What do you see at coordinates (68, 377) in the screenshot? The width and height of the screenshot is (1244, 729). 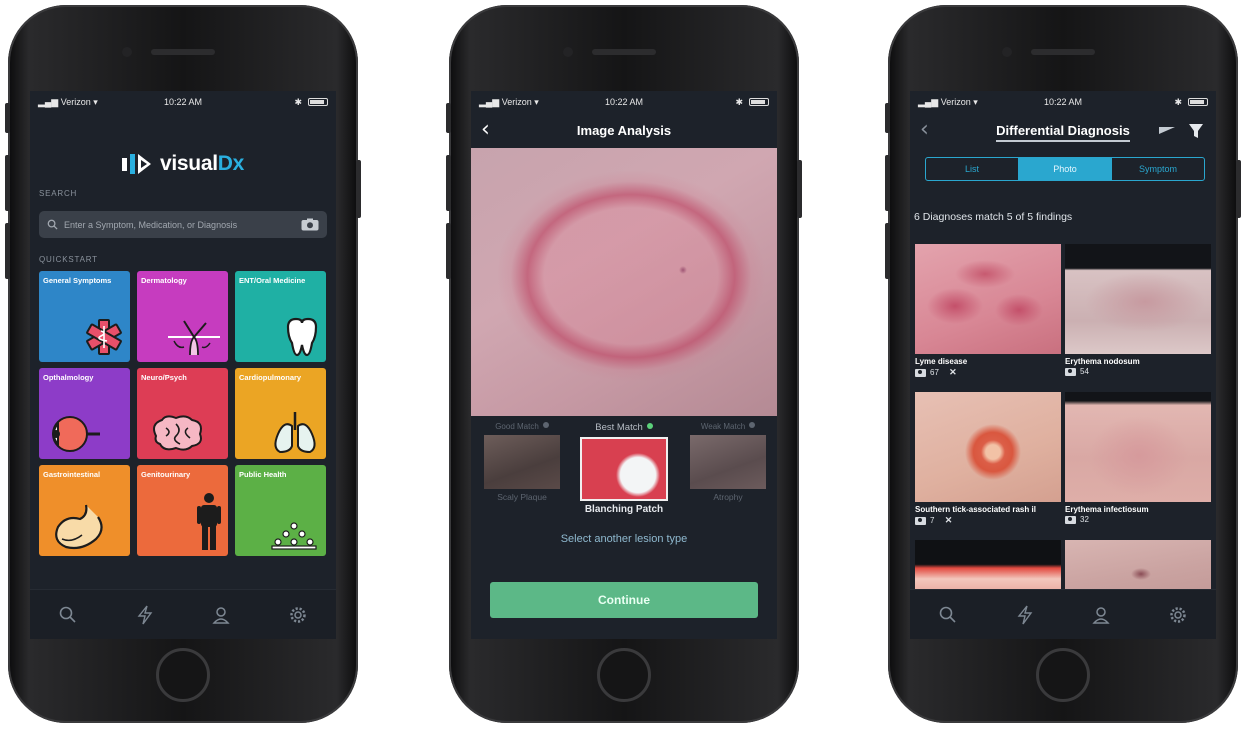 I see `tile-label: Opthalmology` at bounding box center [68, 377].